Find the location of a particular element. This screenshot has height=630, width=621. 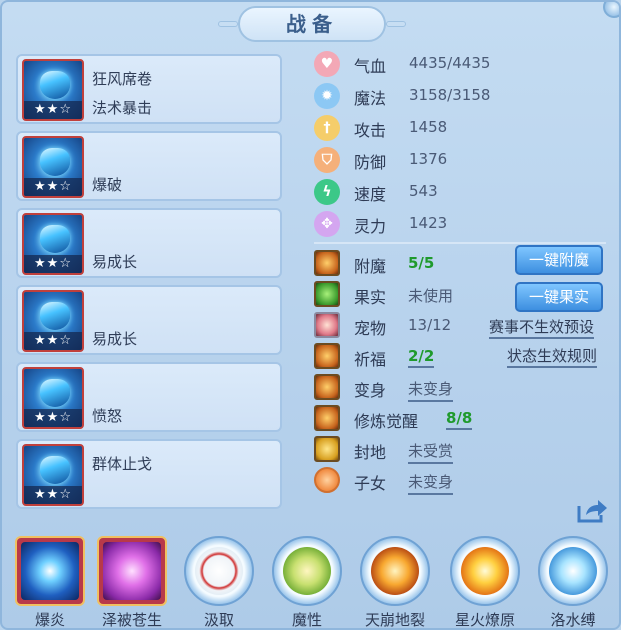

skill-luoshuifu is located at coordinates (573, 571).